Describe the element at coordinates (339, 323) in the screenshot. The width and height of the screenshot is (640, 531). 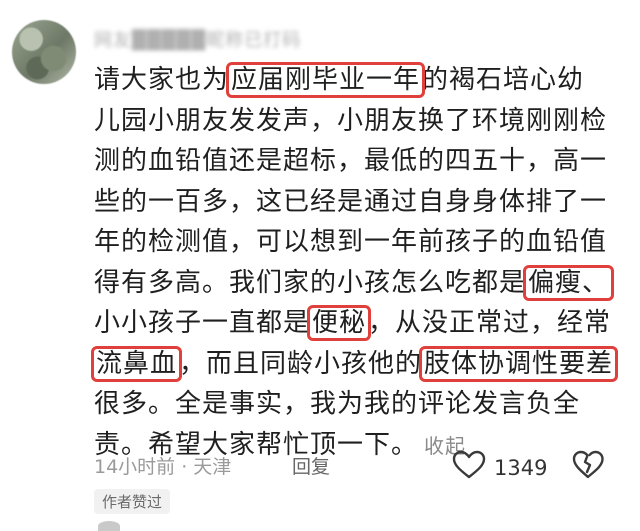
I see `highlight-box-constipation: 便秘` at that location.